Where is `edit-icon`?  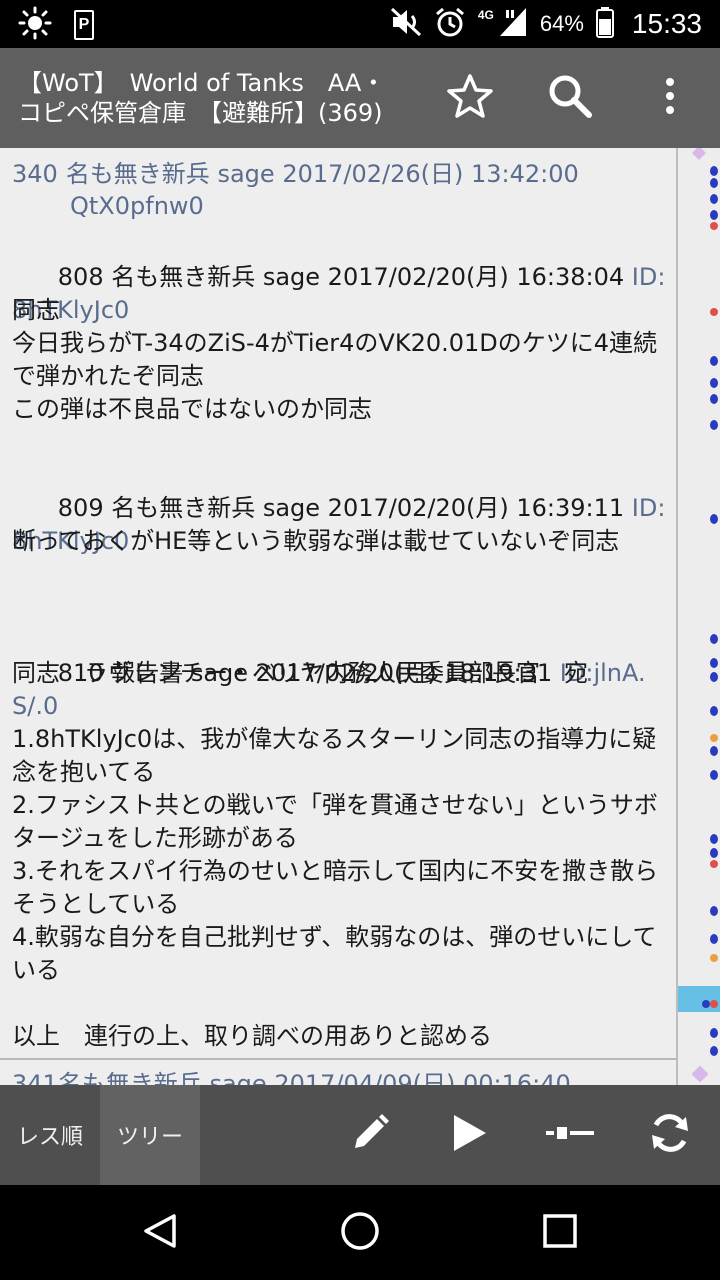
edit-icon is located at coordinates (370, 1135).